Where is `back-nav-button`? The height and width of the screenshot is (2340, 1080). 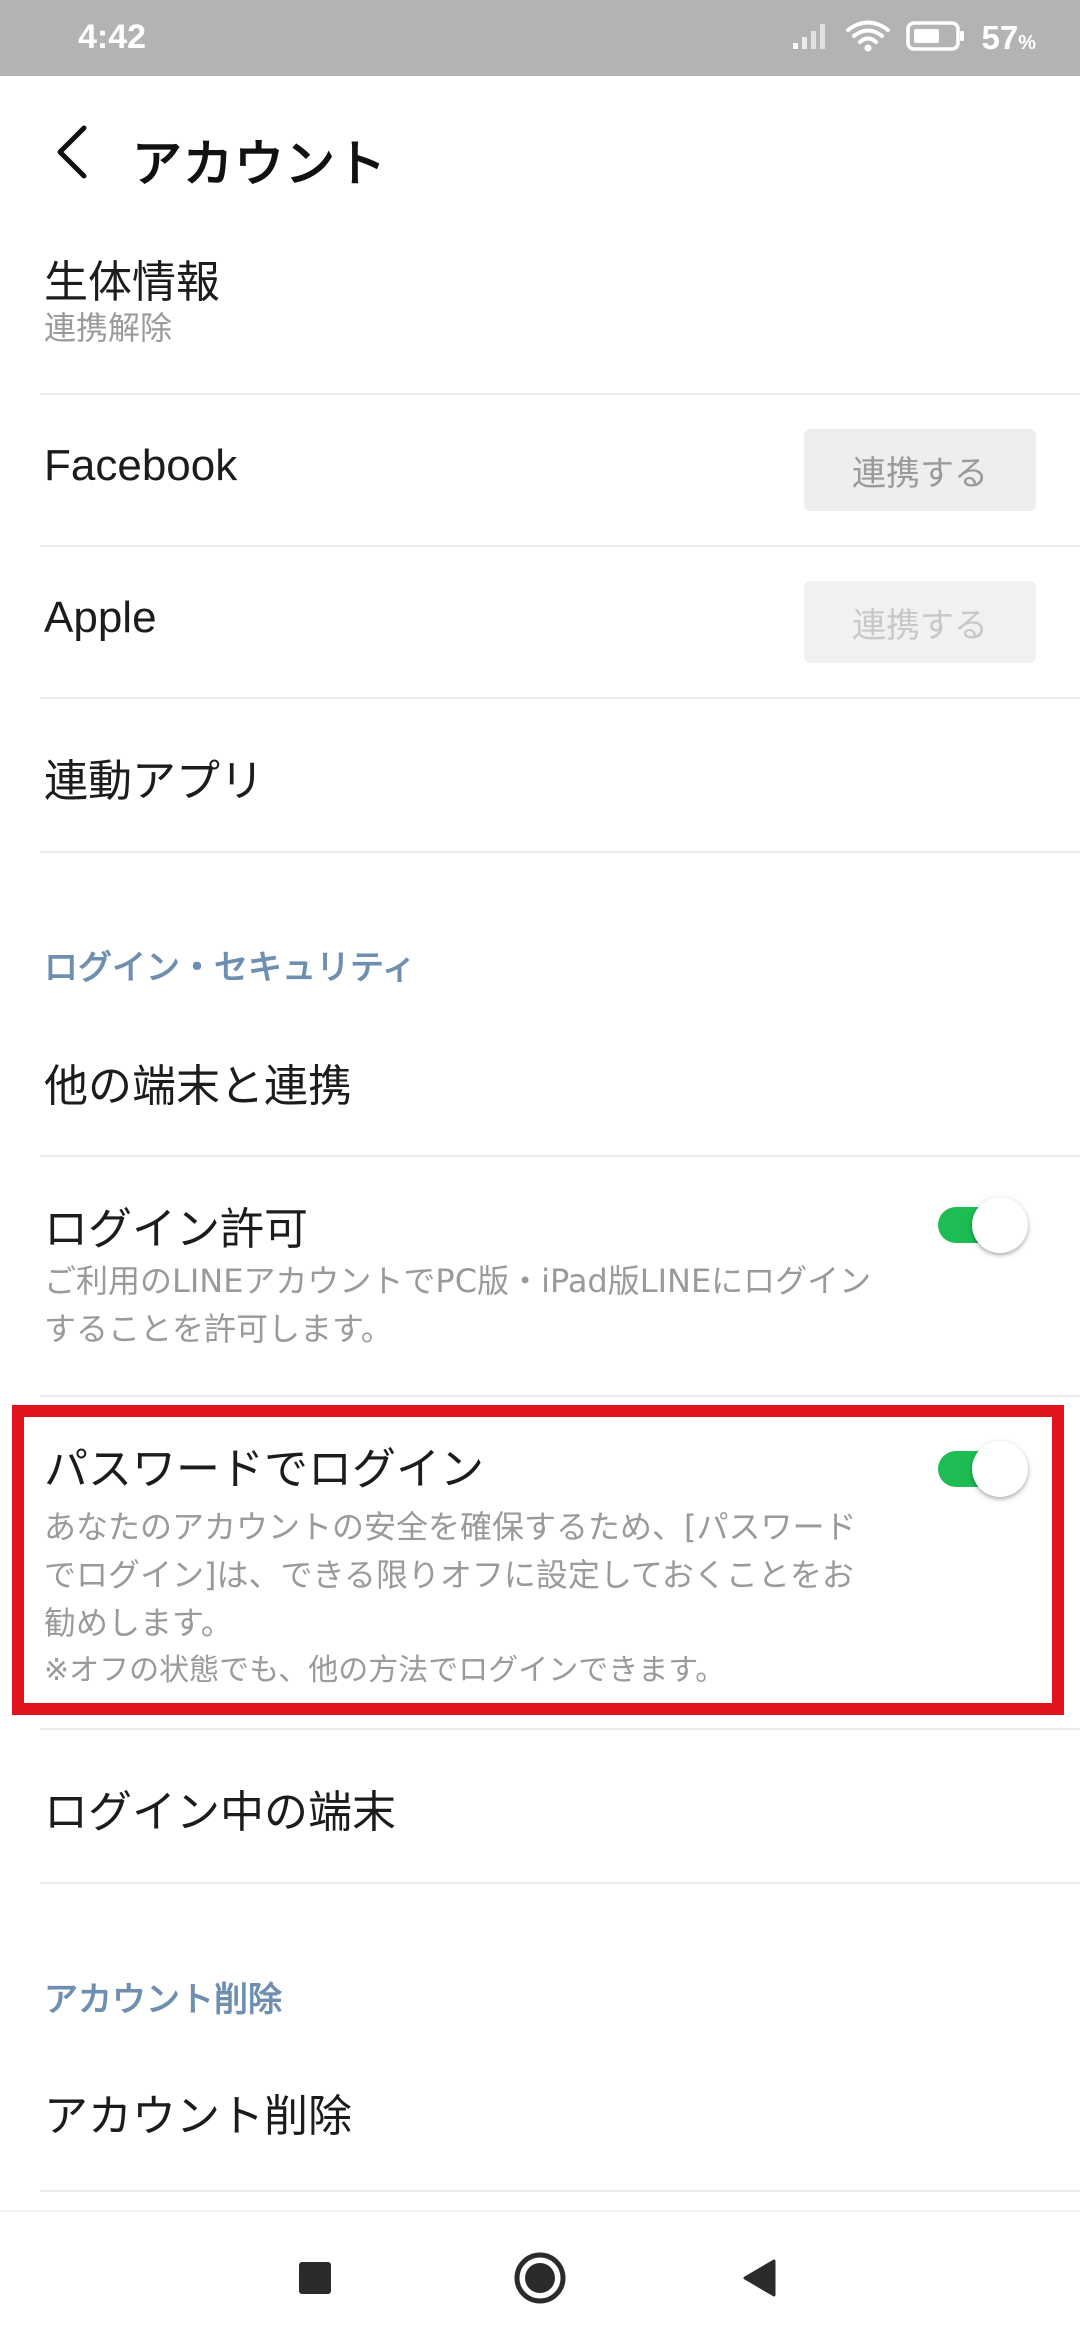 back-nav-button is located at coordinates (760, 2278).